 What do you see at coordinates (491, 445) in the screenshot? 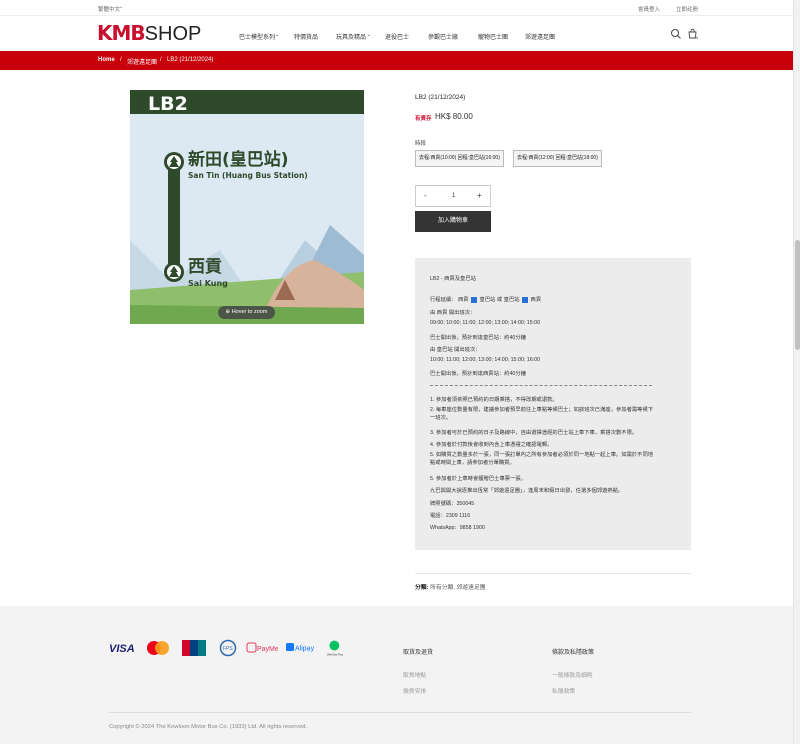
I see `note-4: 4. 參加者於付款後會收到內含上車憑證之確認電郵。` at bounding box center [491, 445].